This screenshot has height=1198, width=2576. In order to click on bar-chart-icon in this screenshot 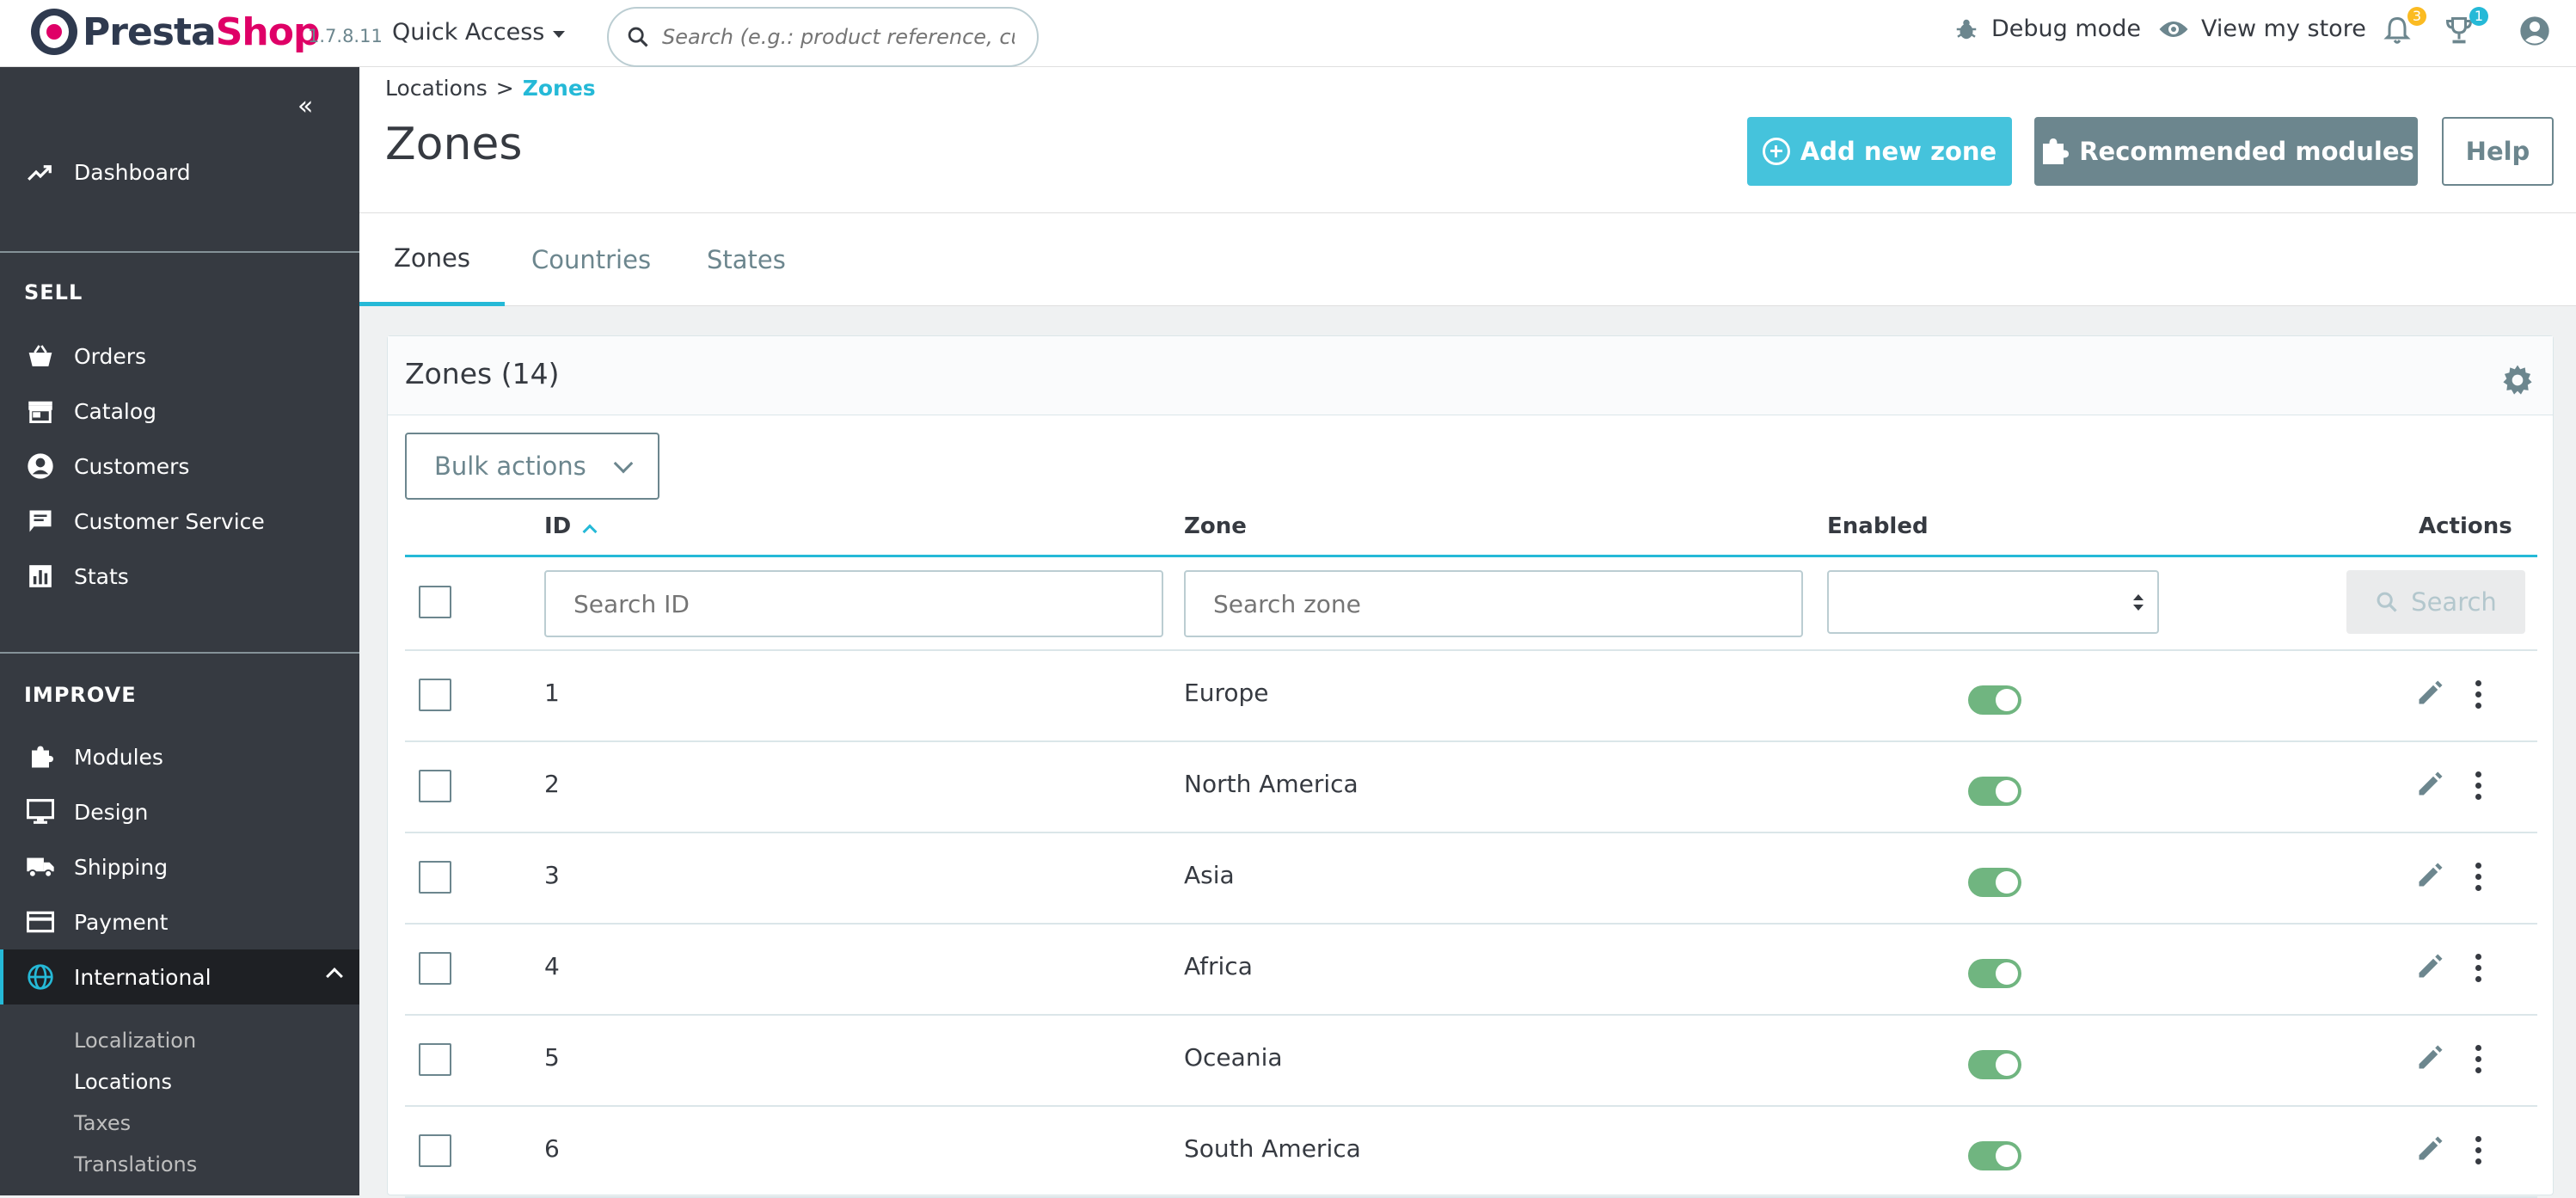, I will do `click(40, 576)`.